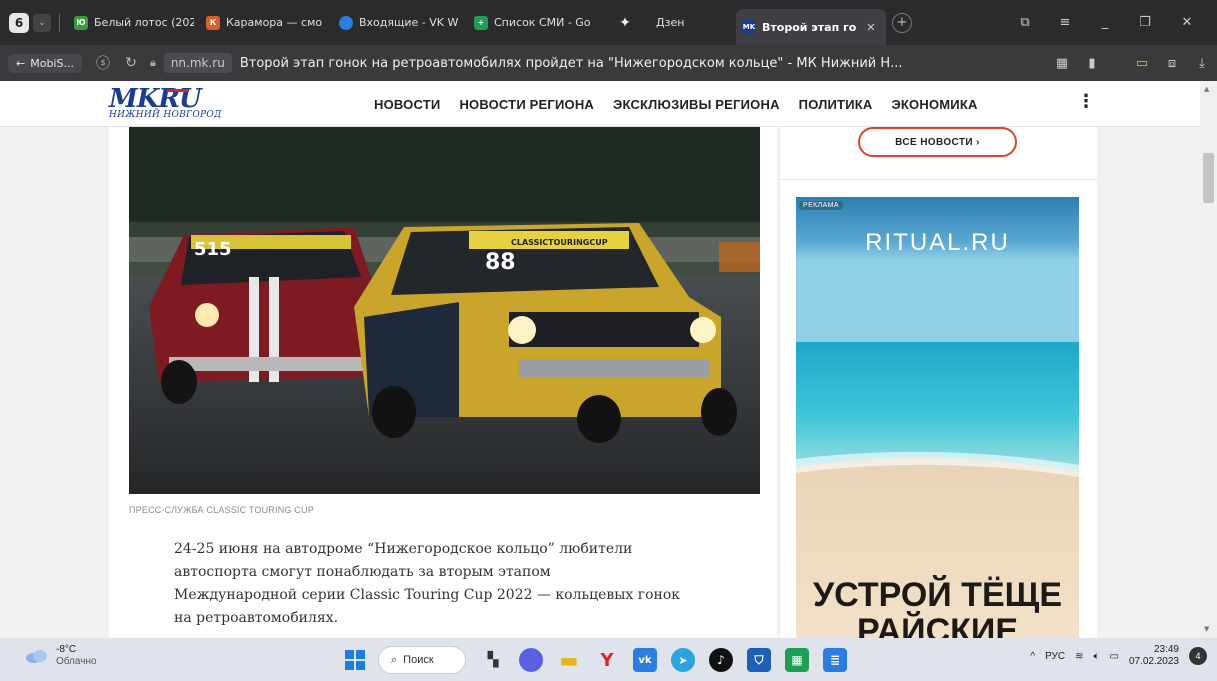 The image size is (1217, 681). I want to click on notifications-badge: 4, so click(1198, 656).